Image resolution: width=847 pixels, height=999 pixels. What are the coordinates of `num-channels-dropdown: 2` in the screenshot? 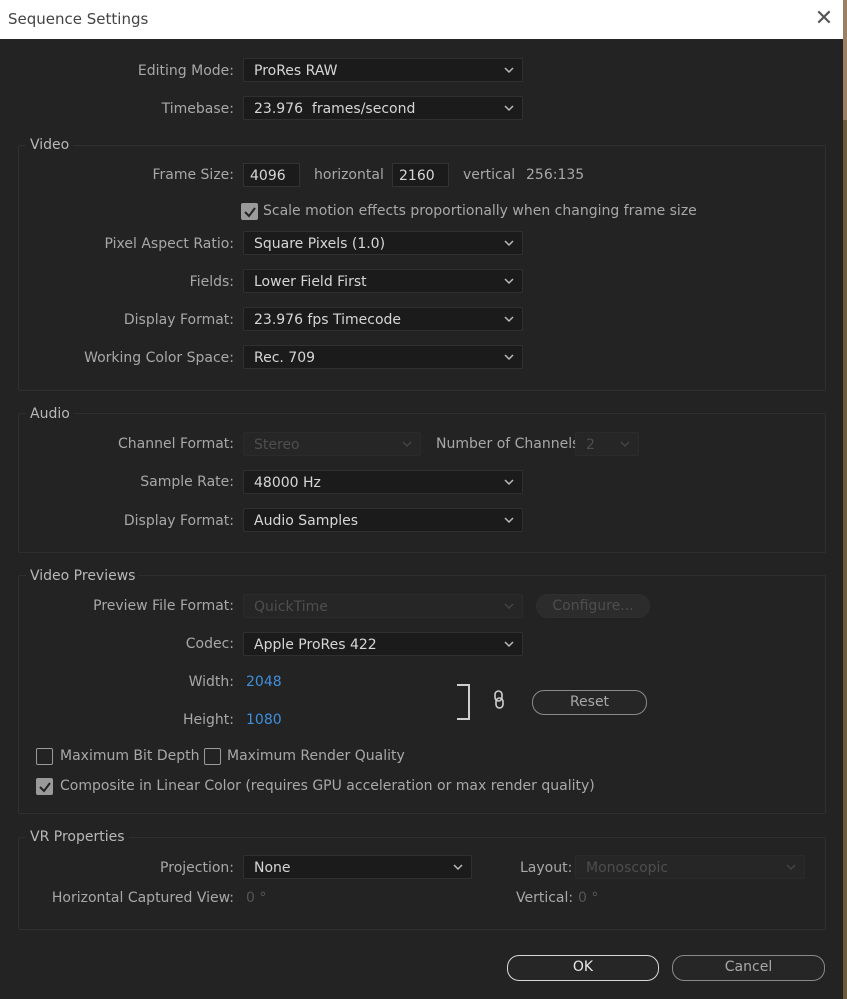 It's located at (607, 444).